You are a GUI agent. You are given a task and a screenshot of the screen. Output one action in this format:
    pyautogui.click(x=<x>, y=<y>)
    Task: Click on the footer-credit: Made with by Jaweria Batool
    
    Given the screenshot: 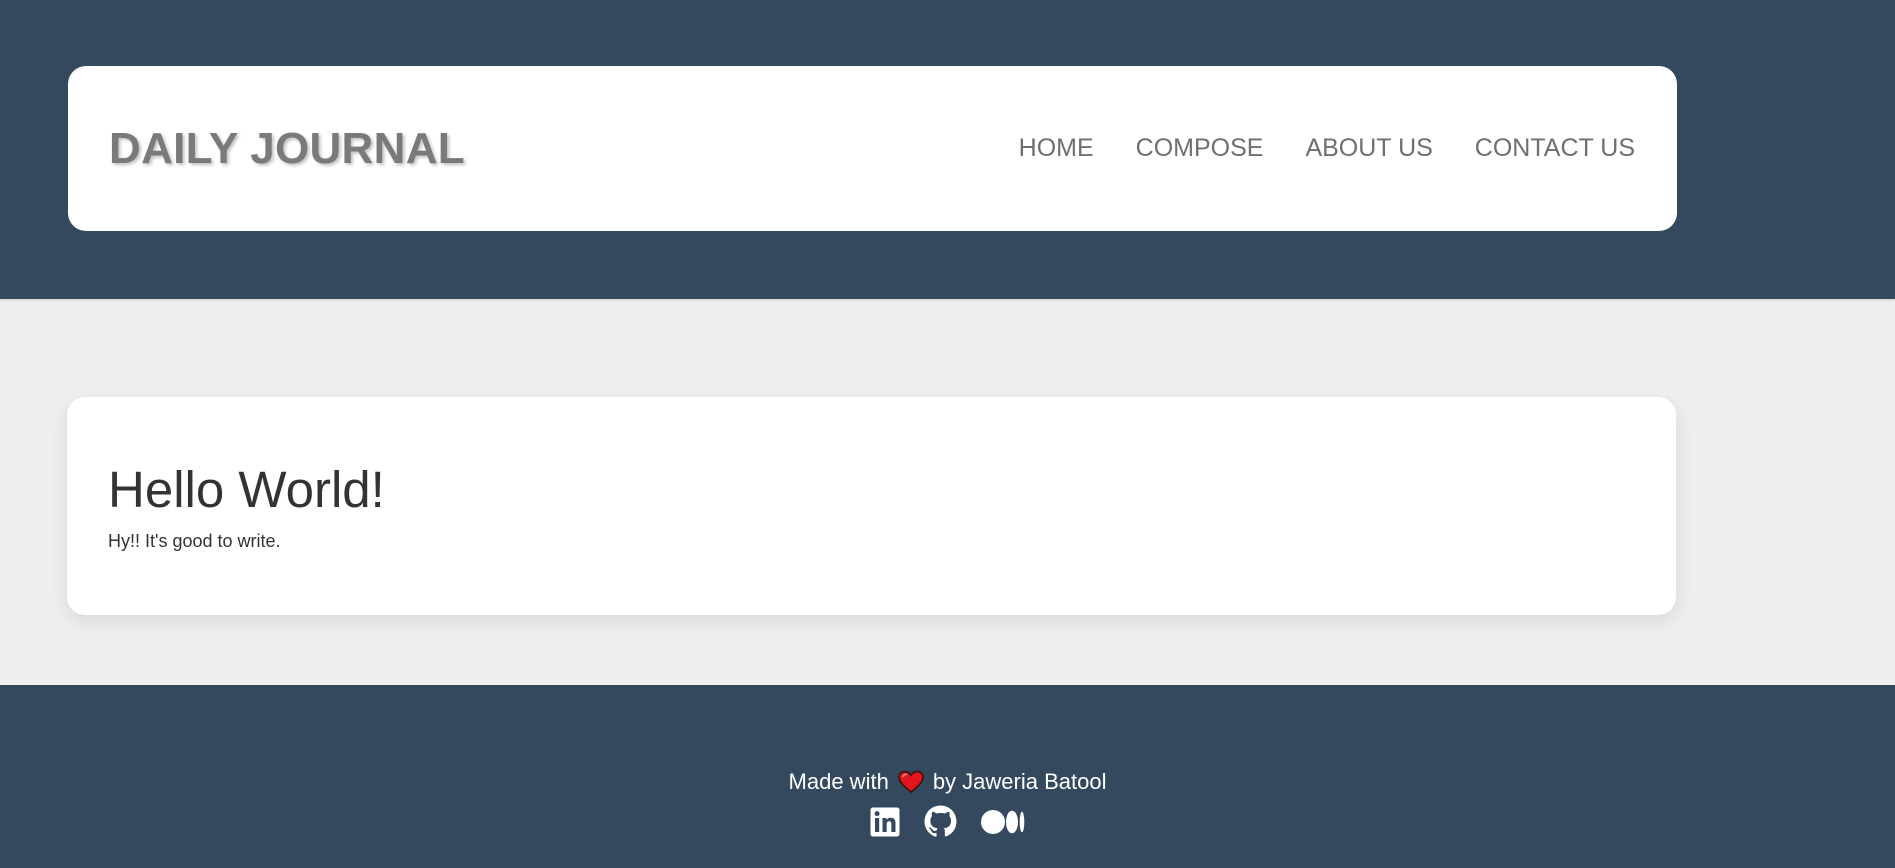 What is the action you would take?
    pyautogui.click(x=947, y=782)
    